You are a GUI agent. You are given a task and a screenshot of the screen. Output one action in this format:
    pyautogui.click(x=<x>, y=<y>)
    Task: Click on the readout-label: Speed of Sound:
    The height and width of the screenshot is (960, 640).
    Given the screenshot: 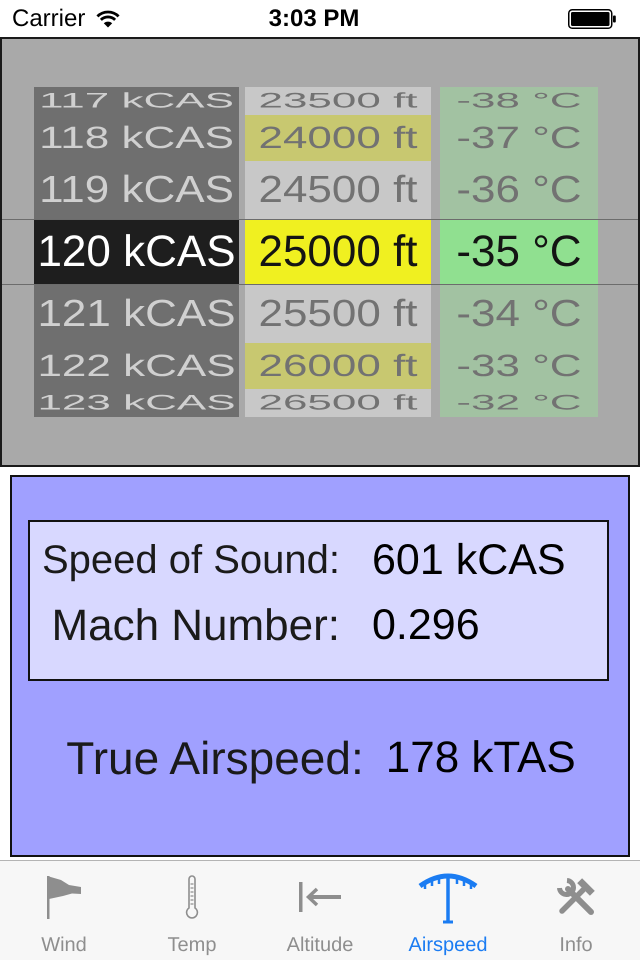 What is the action you would take?
    pyautogui.click(x=191, y=560)
    